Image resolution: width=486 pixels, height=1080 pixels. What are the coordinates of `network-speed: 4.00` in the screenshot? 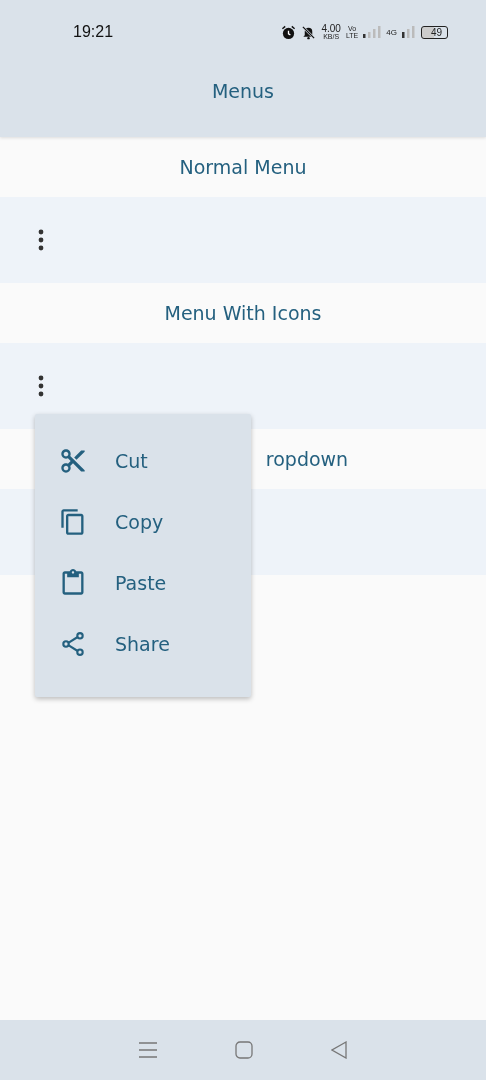 It's located at (331, 28).